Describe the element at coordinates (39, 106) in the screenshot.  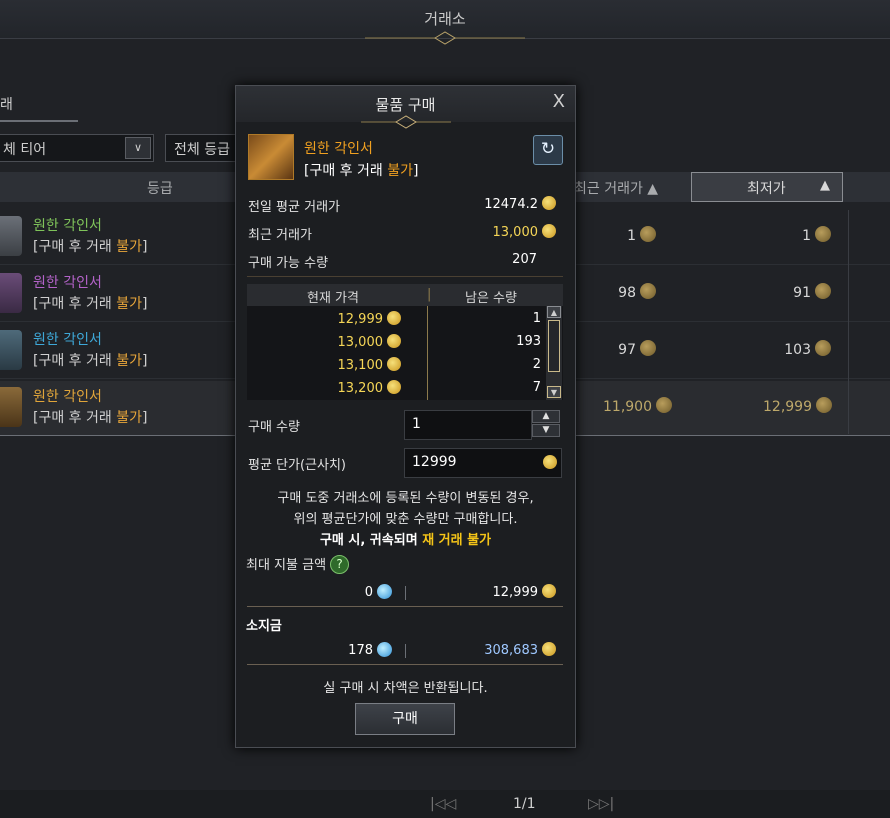
I see `tab-active: 래` at that location.